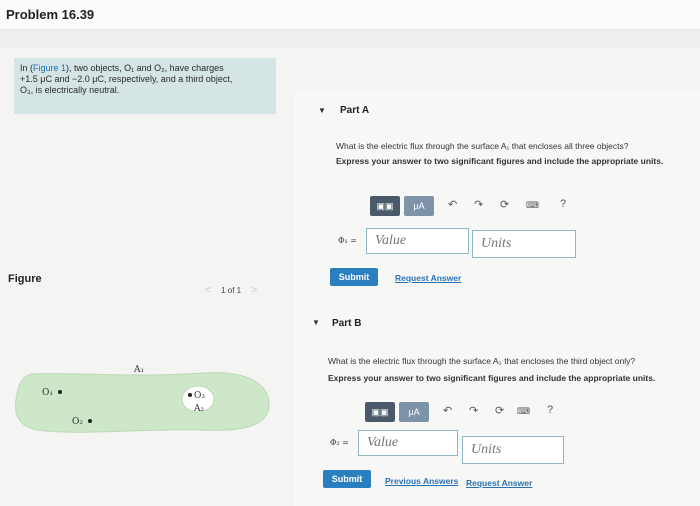 Image resolution: width=700 pixels, height=506 pixels. I want to click on part-a-request-answer-link: Request Answer, so click(428, 278).